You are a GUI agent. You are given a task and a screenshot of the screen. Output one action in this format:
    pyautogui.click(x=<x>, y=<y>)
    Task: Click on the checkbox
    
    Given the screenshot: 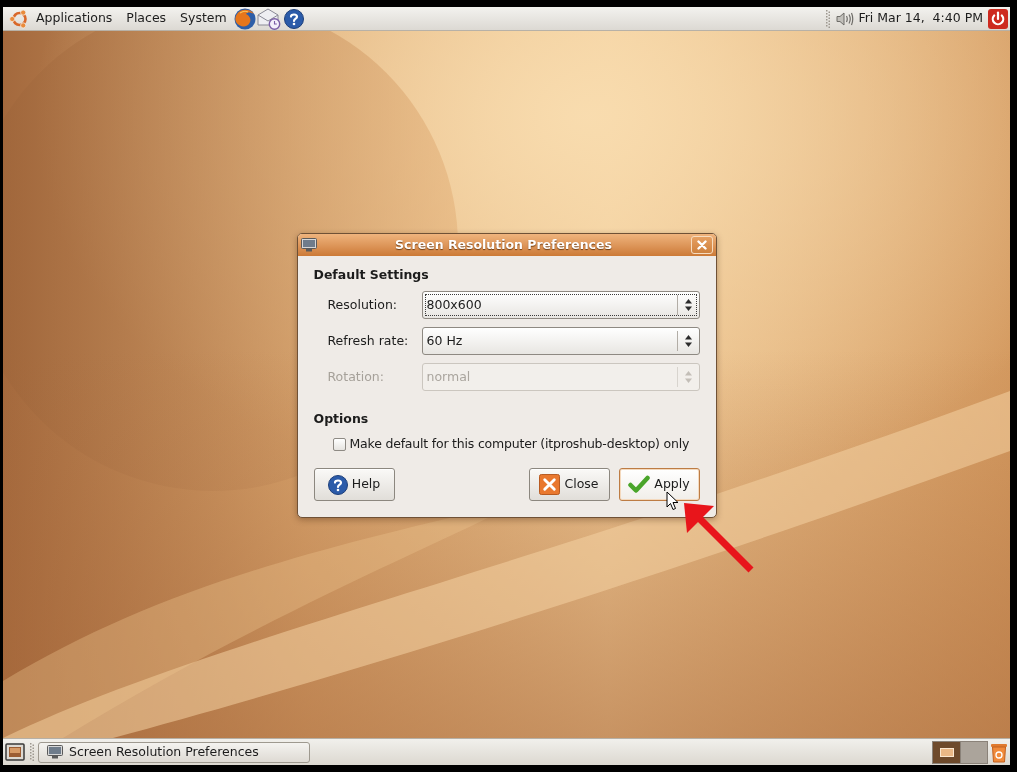 What is the action you would take?
    pyautogui.click(x=339, y=444)
    